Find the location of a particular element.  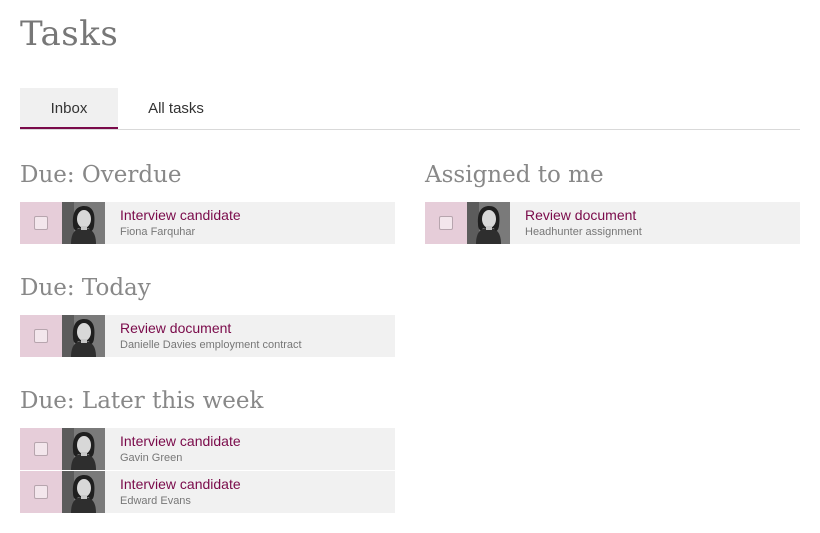

page-title: Tasks is located at coordinates (69, 34).